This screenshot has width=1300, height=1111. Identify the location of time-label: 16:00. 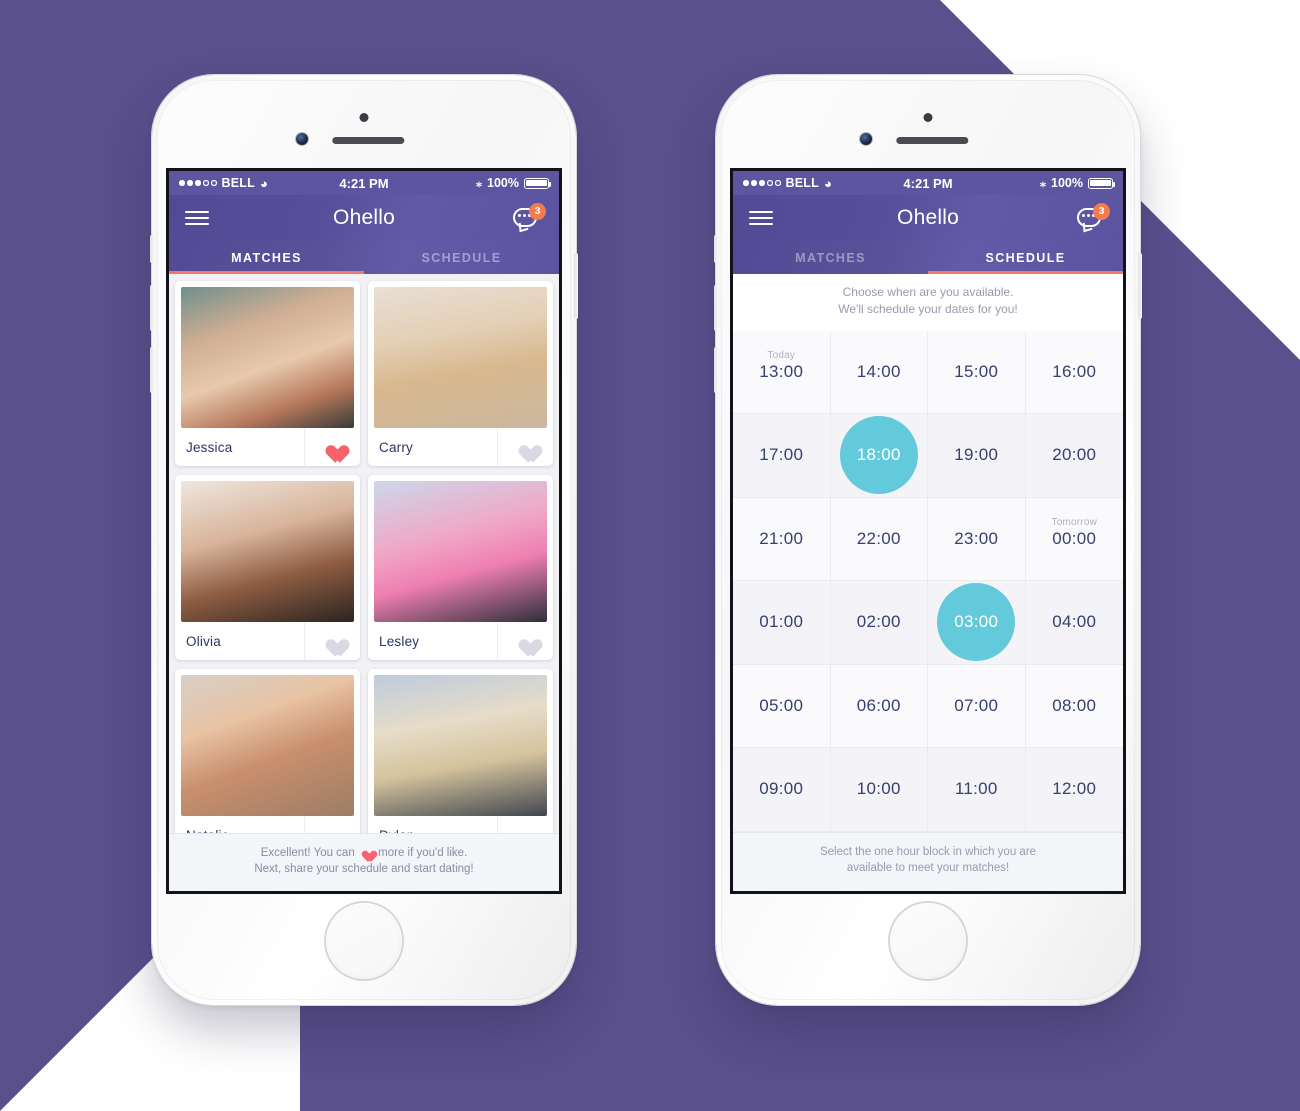
(1074, 372).